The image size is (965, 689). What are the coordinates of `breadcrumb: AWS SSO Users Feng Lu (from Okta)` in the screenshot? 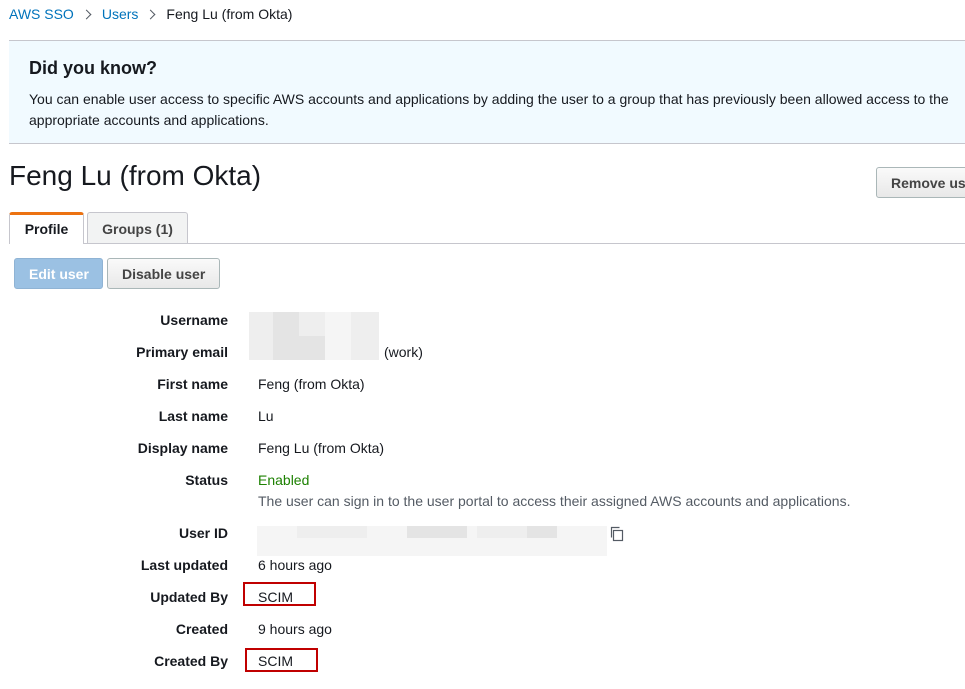 It's located at (150, 14).